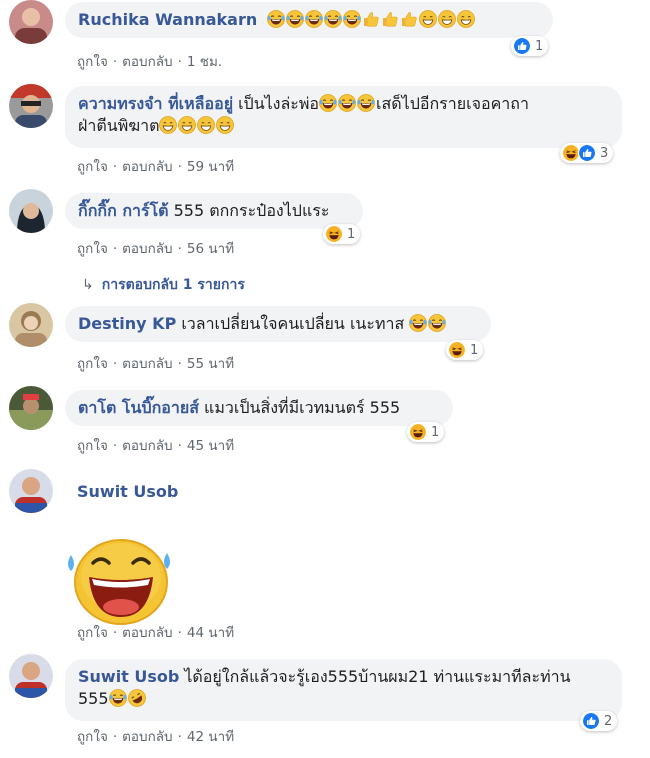 The image size is (650, 758). Describe the element at coordinates (167, 19) in the screenshot. I see `commenter-name: Ruchika Wannakarn` at that location.